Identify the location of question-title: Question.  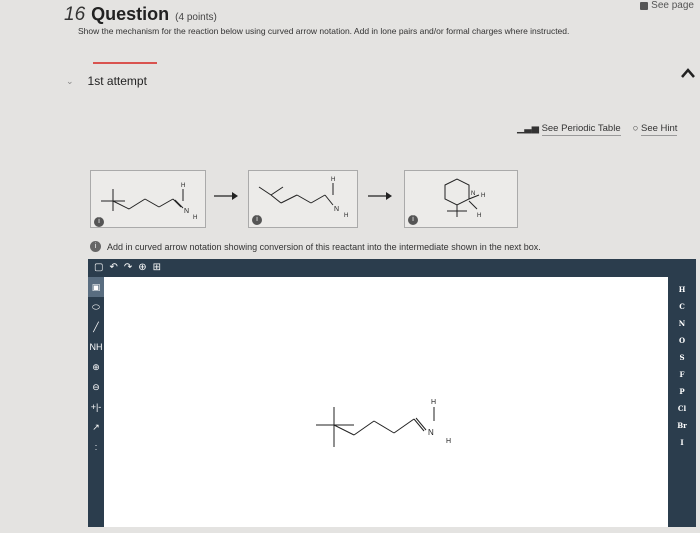
(130, 14).